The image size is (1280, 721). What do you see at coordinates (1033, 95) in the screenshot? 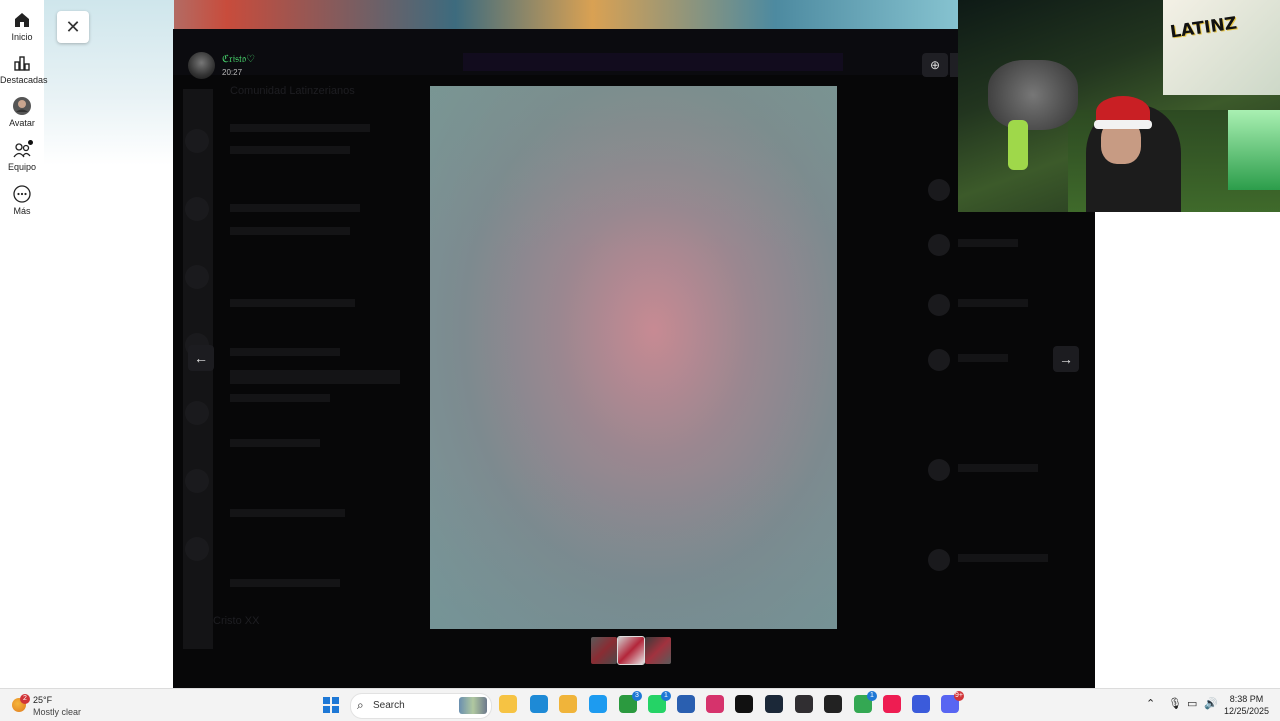
I see `webcam-motorcycle` at bounding box center [1033, 95].